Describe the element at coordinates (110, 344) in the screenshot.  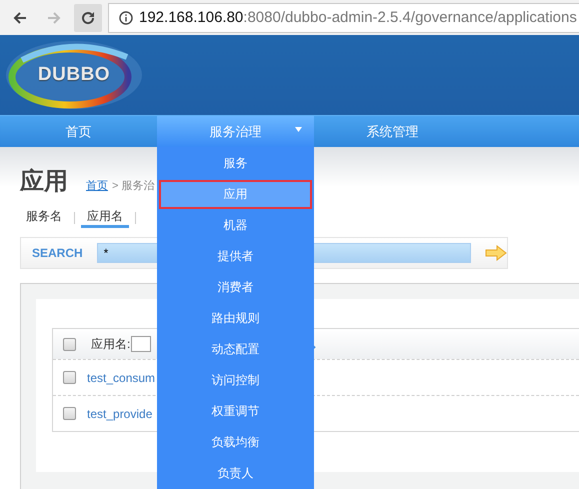
I see `column-header: 应用名:` at that location.